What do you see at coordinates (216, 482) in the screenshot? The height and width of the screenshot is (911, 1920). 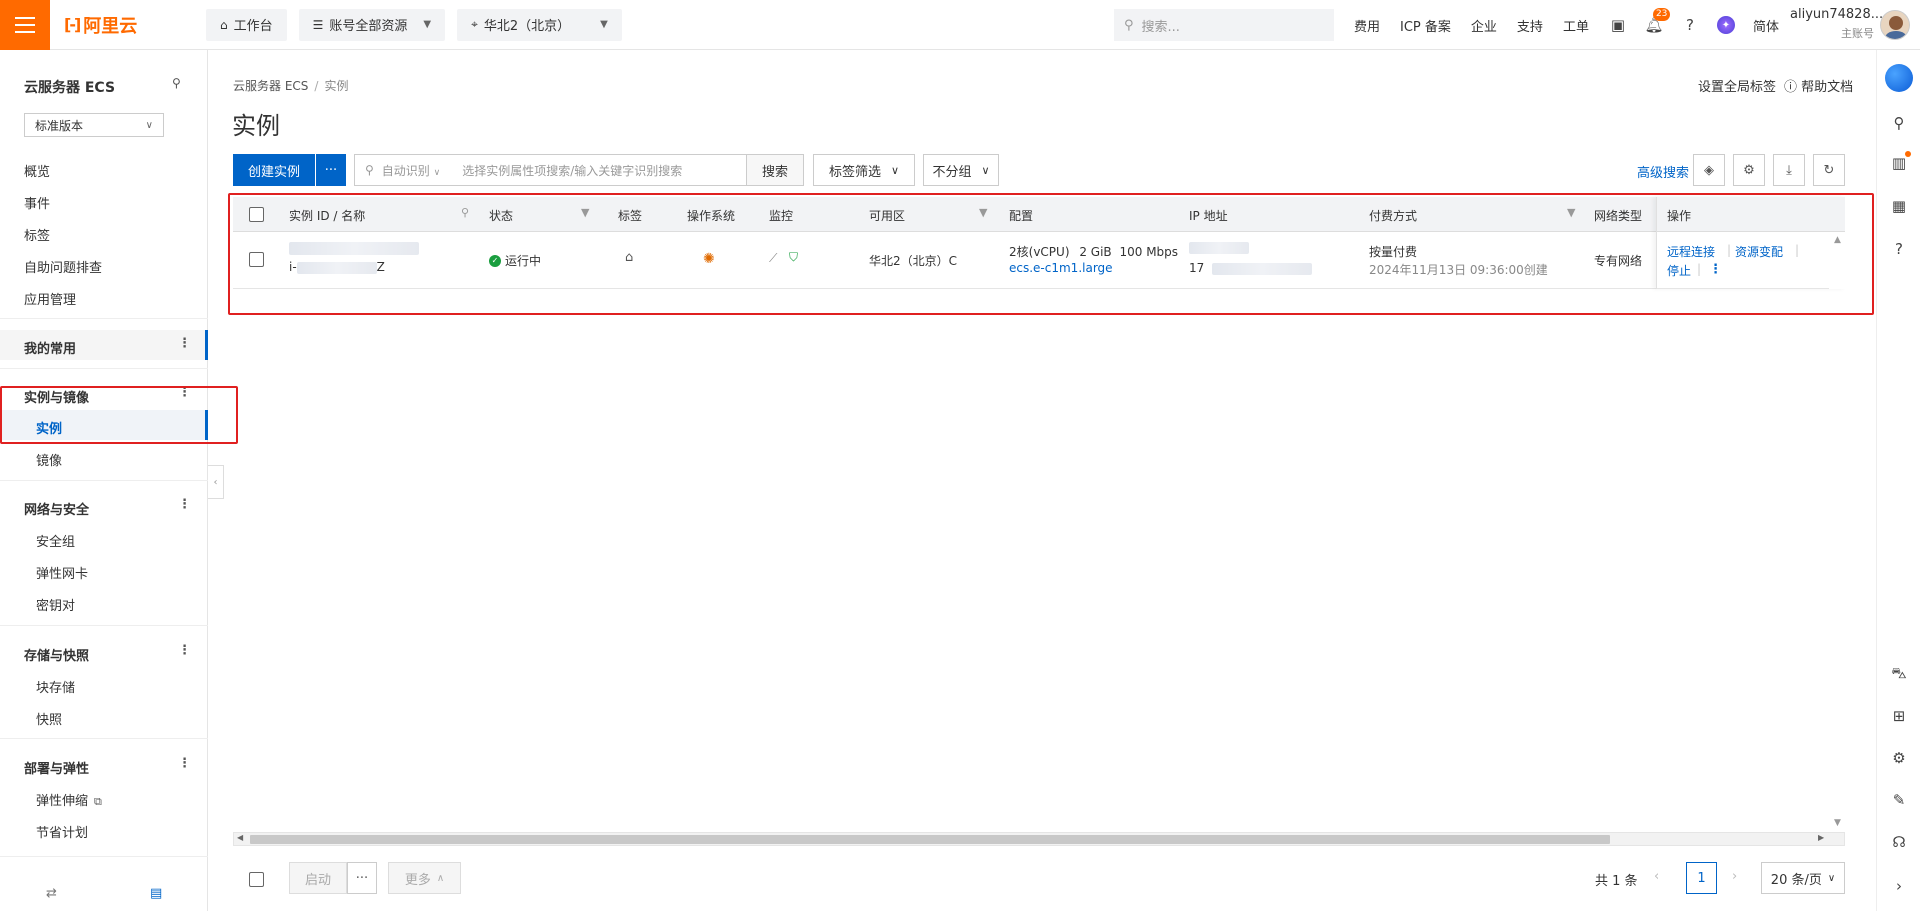 I see `sidebar-collapse-handle: ‹` at bounding box center [216, 482].